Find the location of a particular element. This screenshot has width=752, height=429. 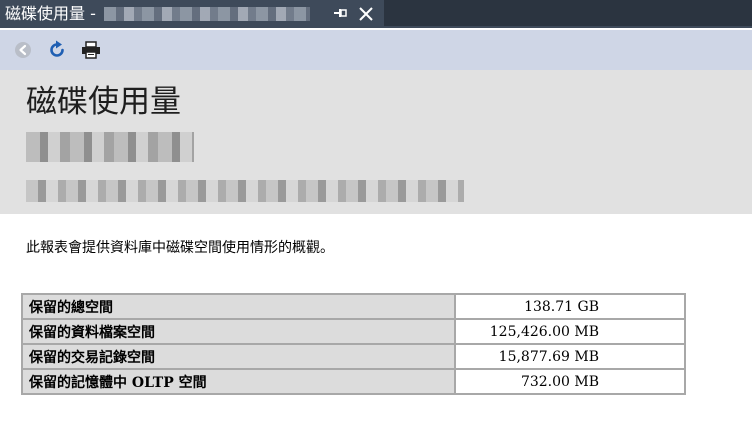

server-name-redacted is located at coordinates (110, 147).